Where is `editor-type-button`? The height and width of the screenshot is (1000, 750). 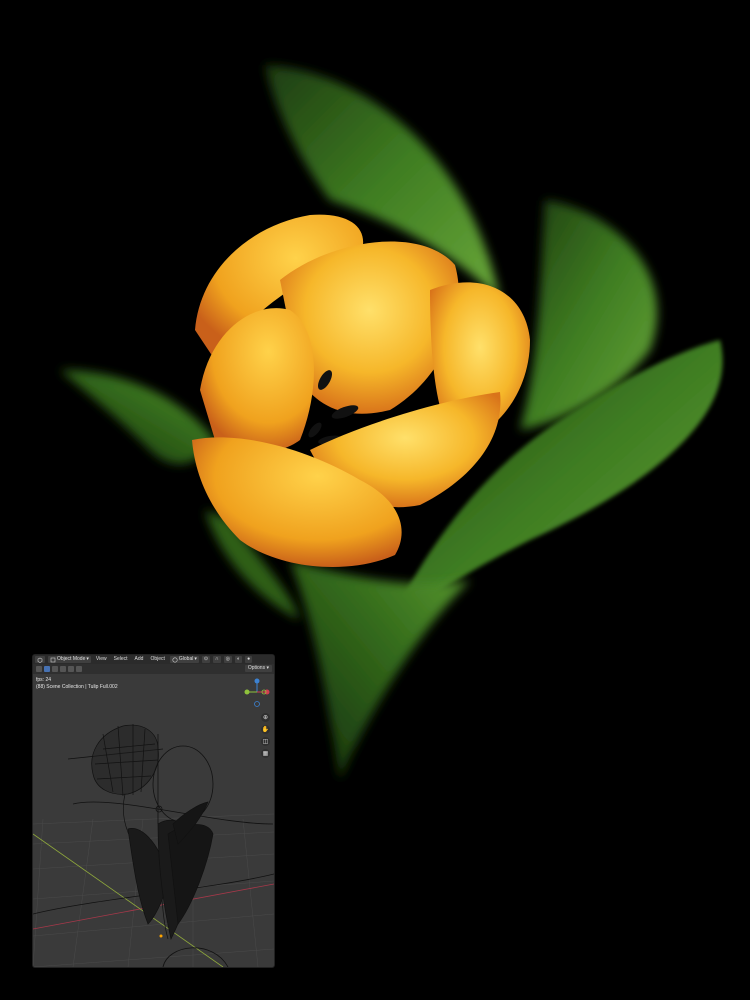 editor-type-button is located at coordinates (40, 659).